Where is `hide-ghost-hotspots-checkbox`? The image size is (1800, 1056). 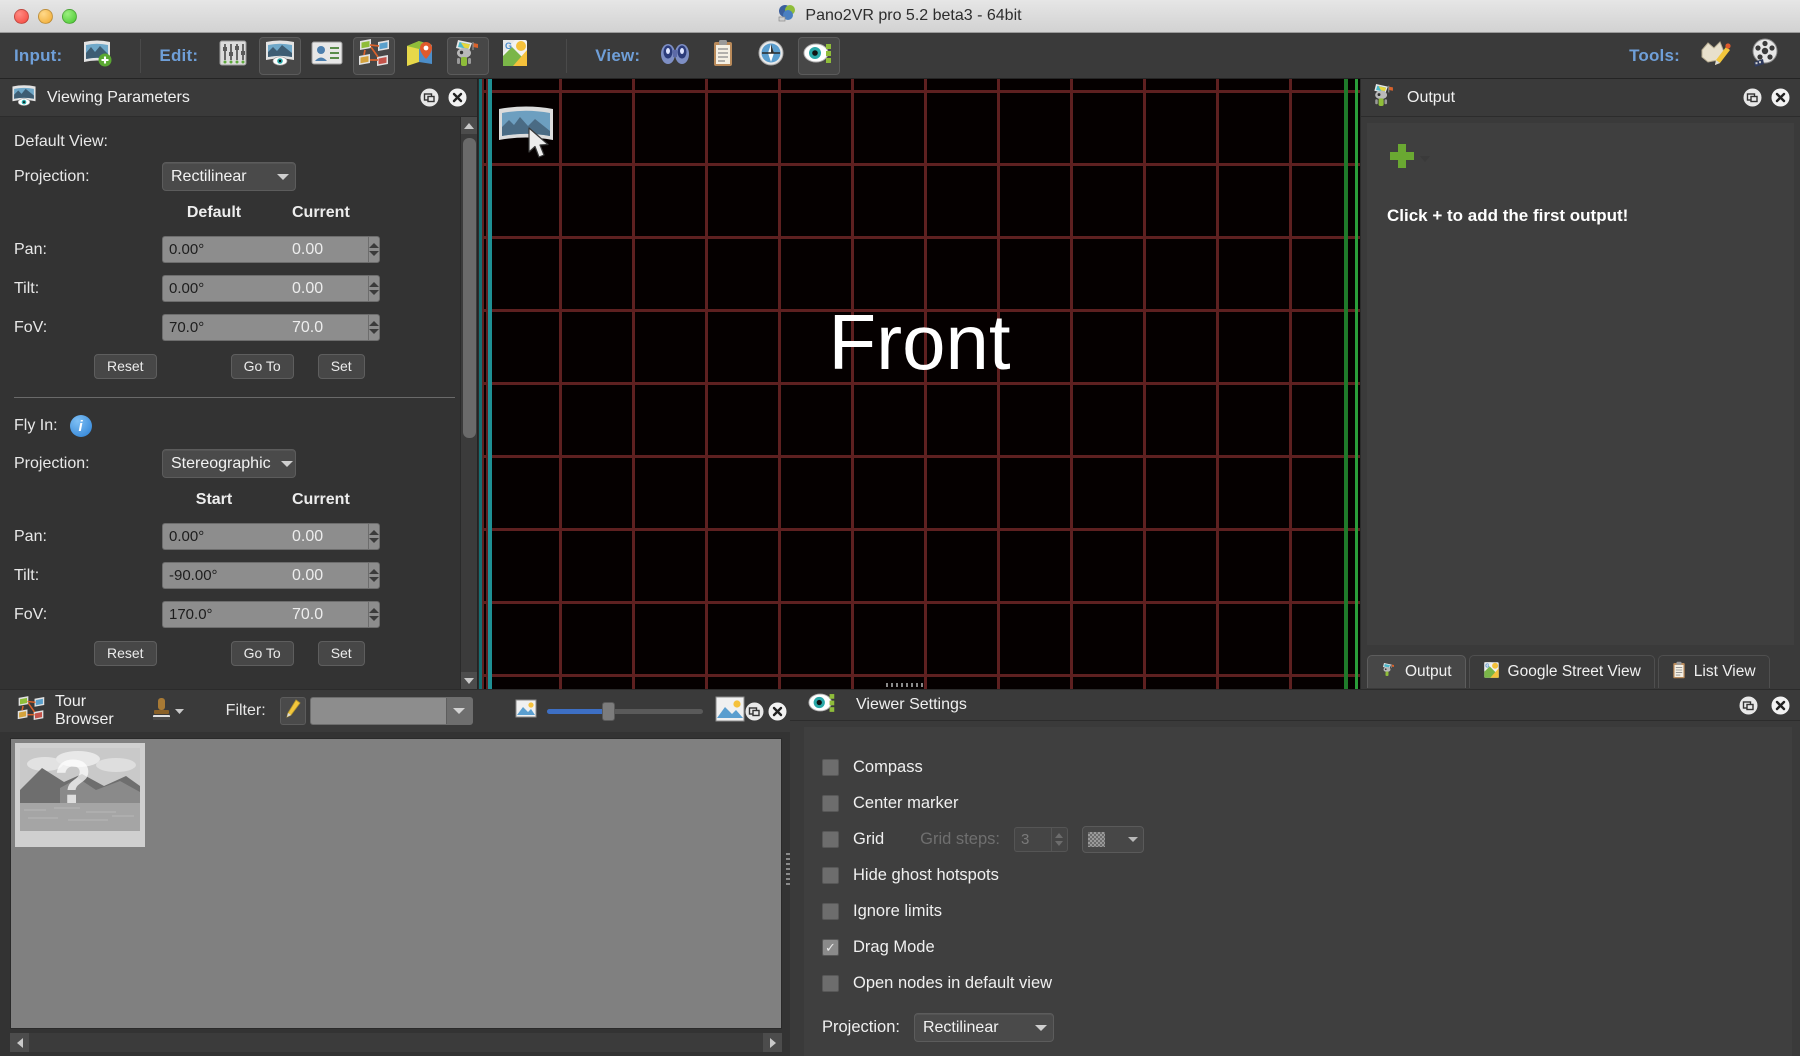 hide-ghost-hotspots-checkbox is located at coordinates (830, 875).